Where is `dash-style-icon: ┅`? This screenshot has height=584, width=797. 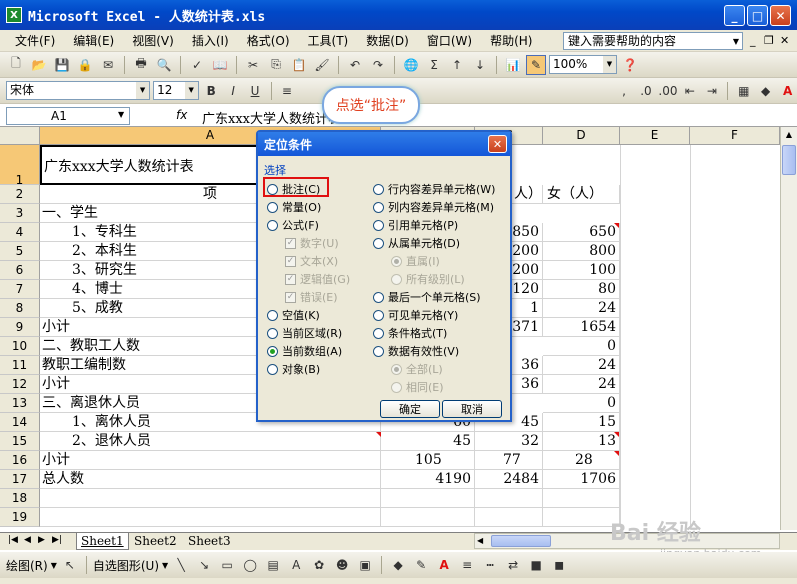
dash-style-icon: ┅ is located at coordinates (490, 565).